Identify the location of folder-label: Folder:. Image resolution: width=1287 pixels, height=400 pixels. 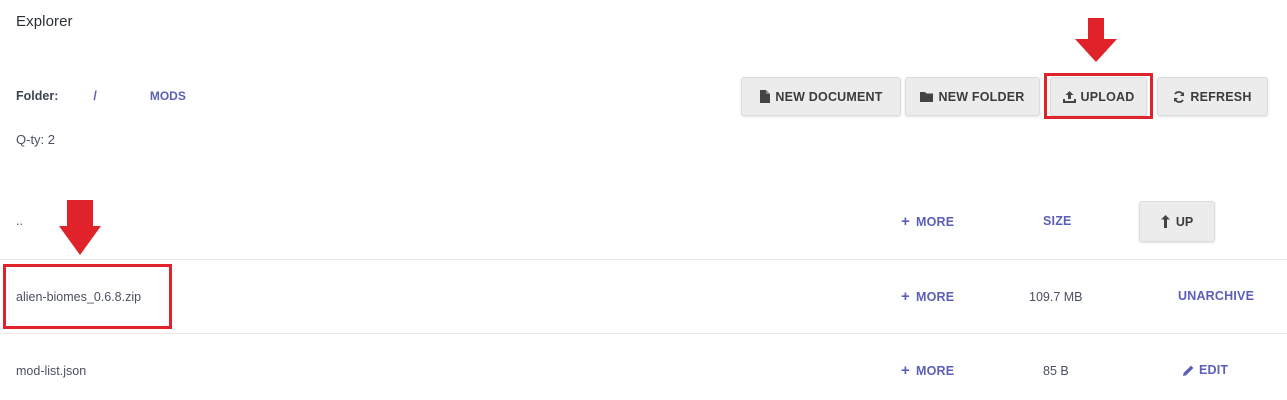
(37, 96).